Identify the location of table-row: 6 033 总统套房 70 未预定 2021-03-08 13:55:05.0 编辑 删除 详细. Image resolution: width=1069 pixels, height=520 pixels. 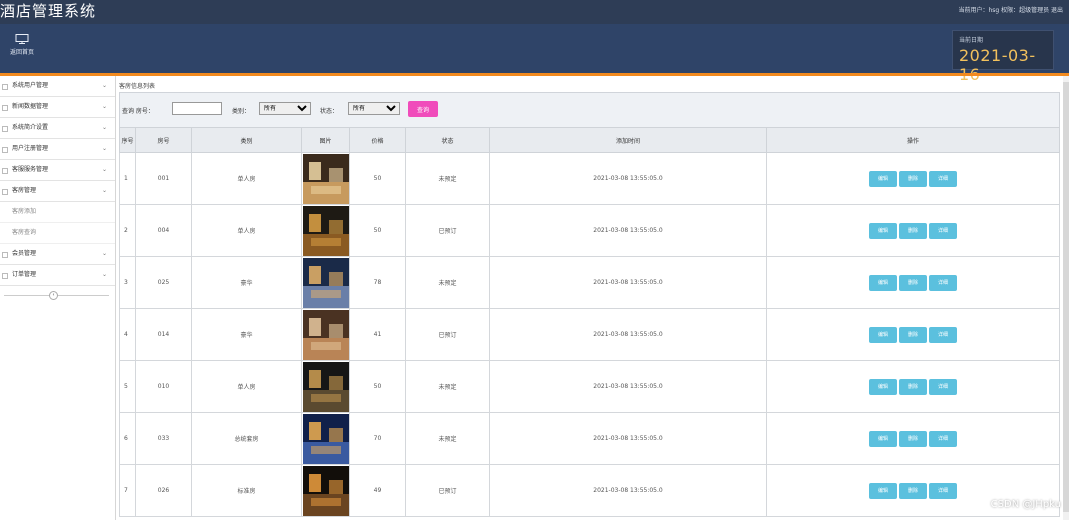
(589, 438).